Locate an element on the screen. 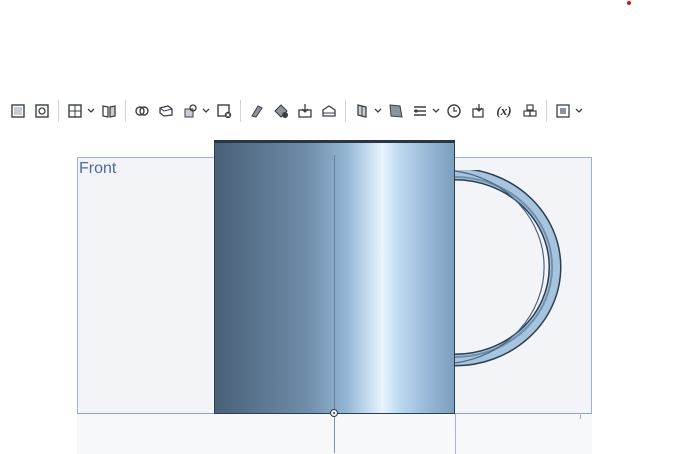  variable-icon: (x) is located at coordinates (504, 110).